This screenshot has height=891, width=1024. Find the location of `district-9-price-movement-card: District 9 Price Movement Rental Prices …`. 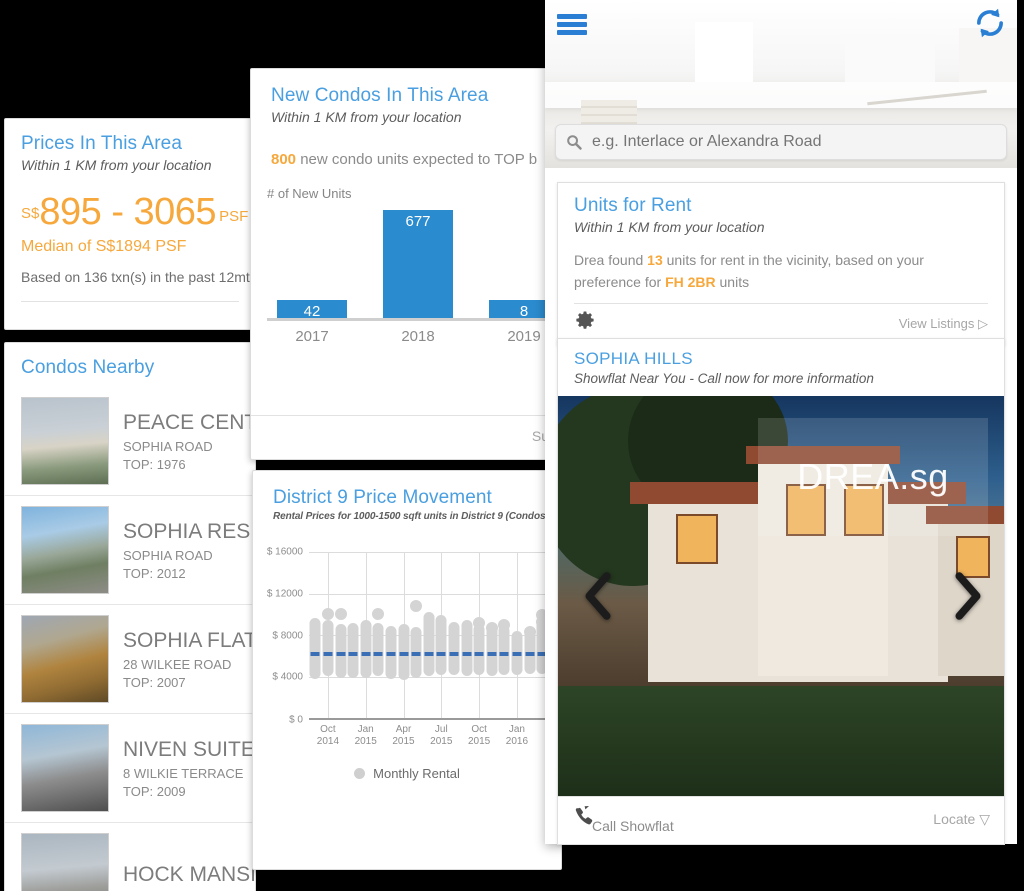

district-9-price-movement-card: District 9 Price Movement Rental Prices … is located at coordinates (407, 670).